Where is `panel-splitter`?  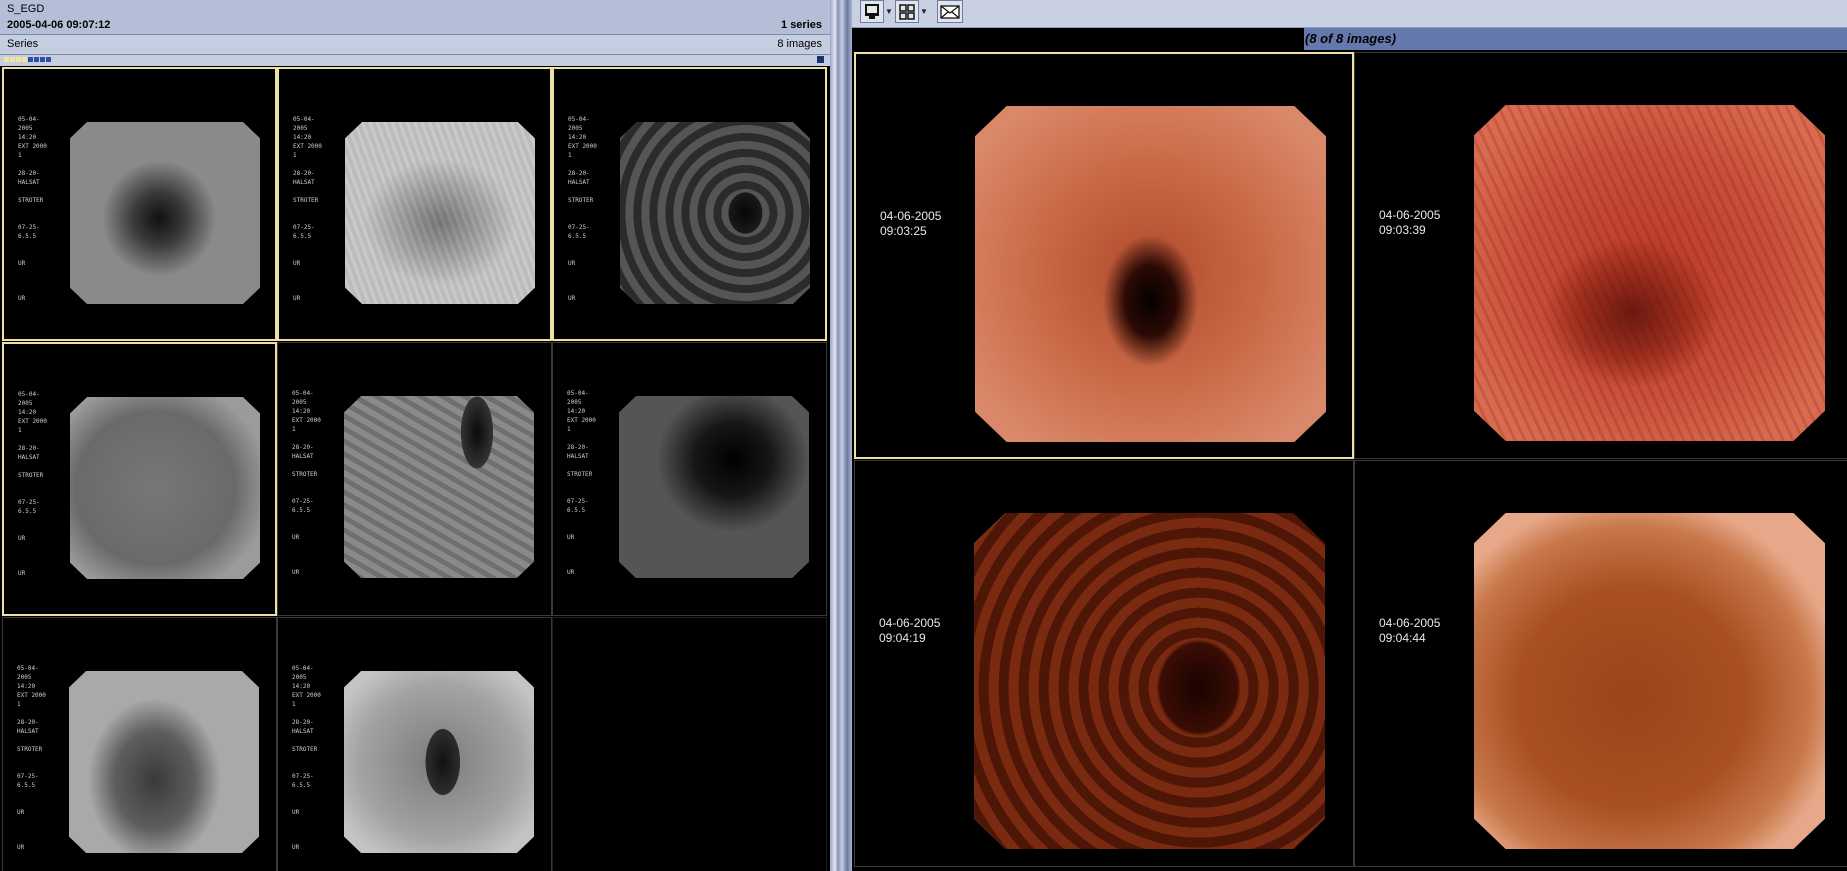 panel-splitter is located at coordinates (841, 435).